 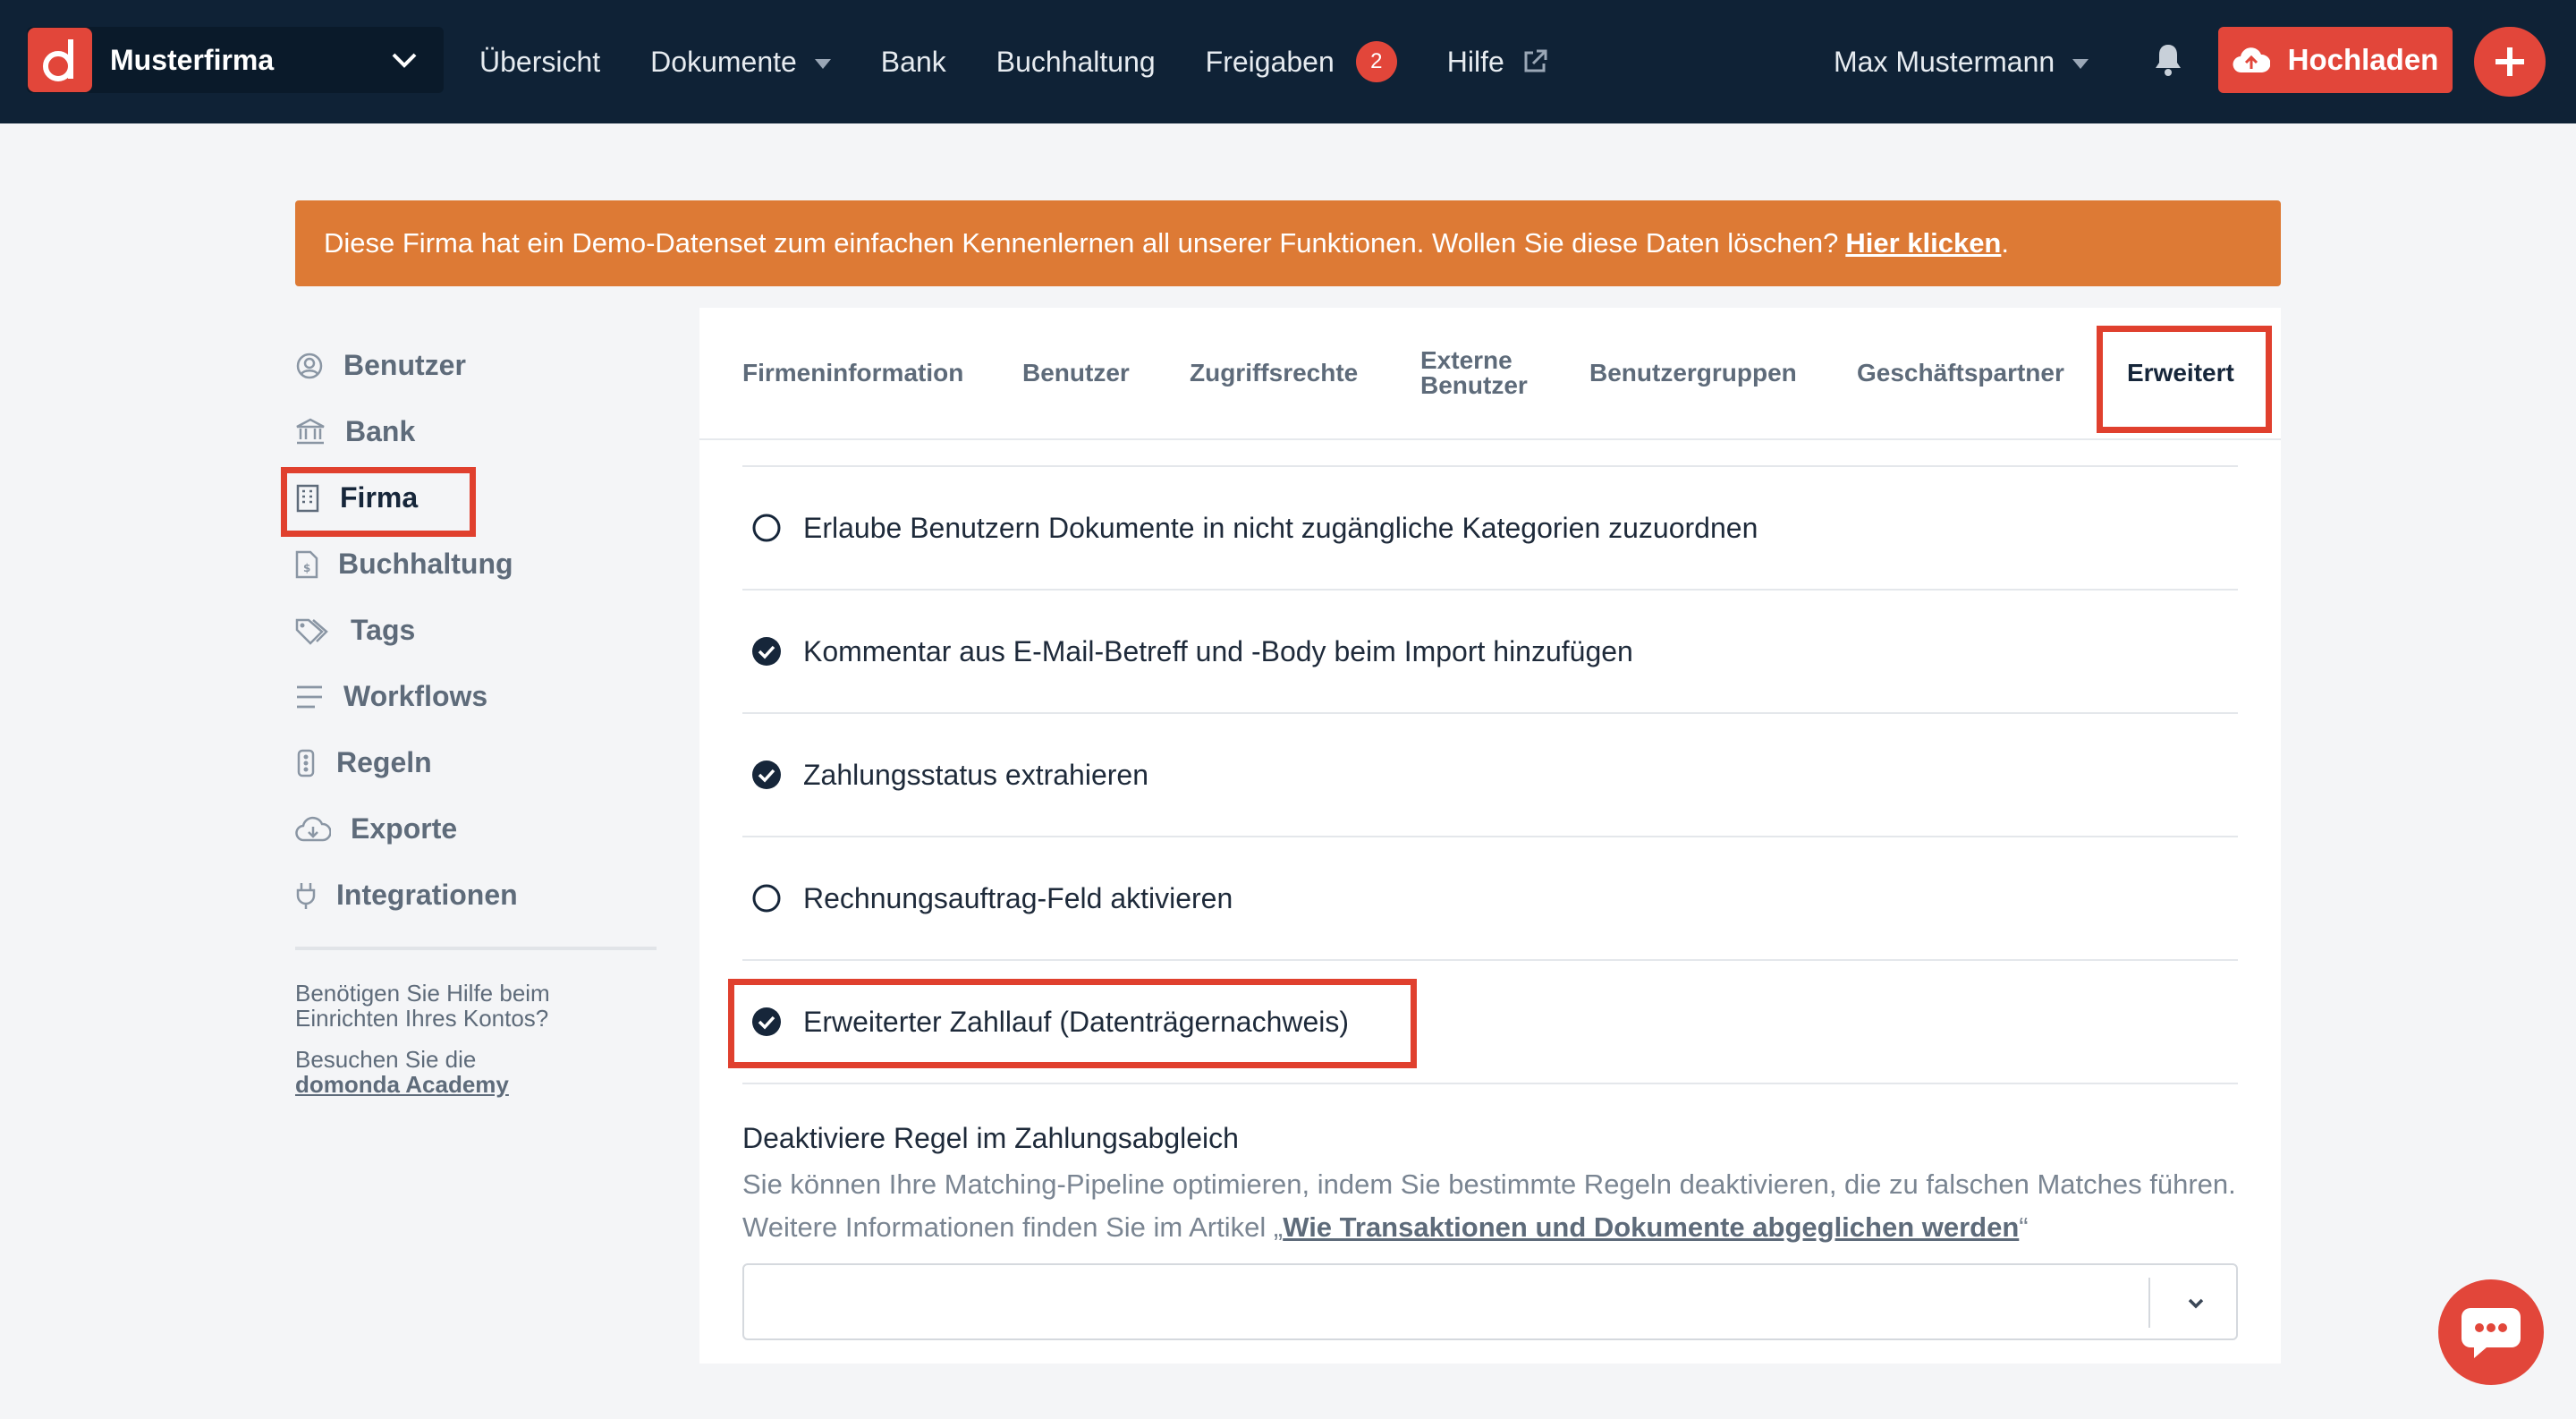 What do you see at coordinates (384, 762) in the screenshot?
I see `sidebar-item-label: Regeln` at bounding box center [384, 762].